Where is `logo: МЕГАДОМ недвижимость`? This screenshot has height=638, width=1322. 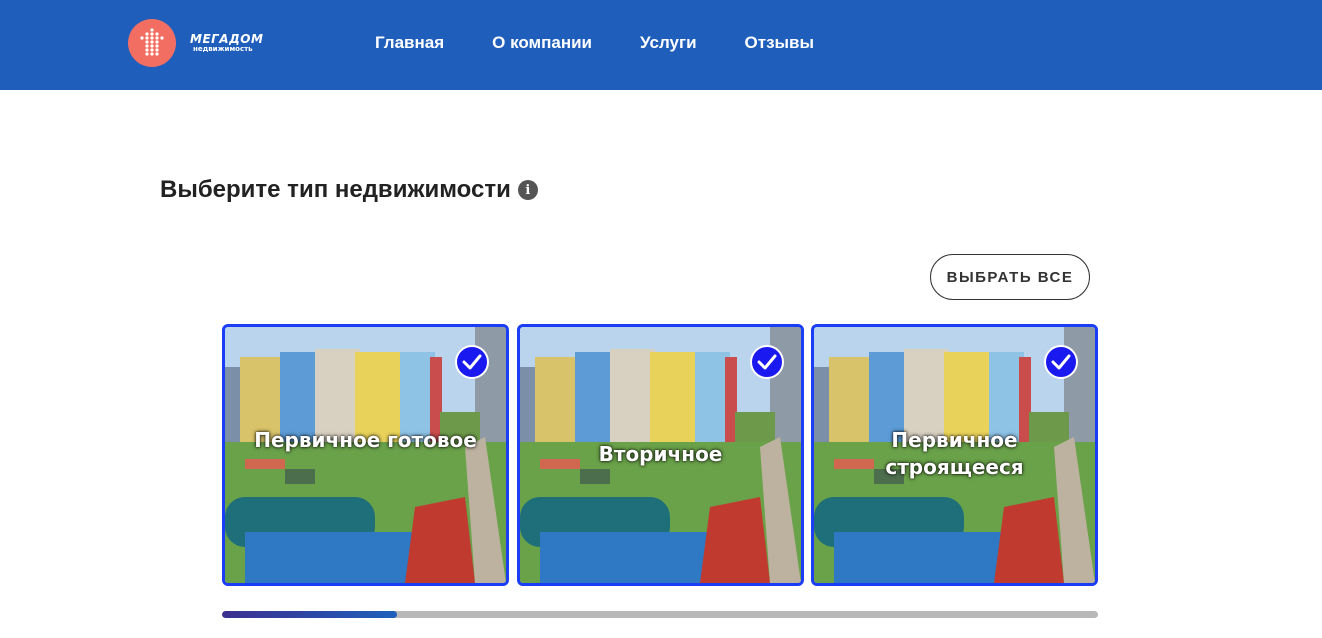
logo: МЕГАДОМ недвижимость is located at coordinates (195, 43).